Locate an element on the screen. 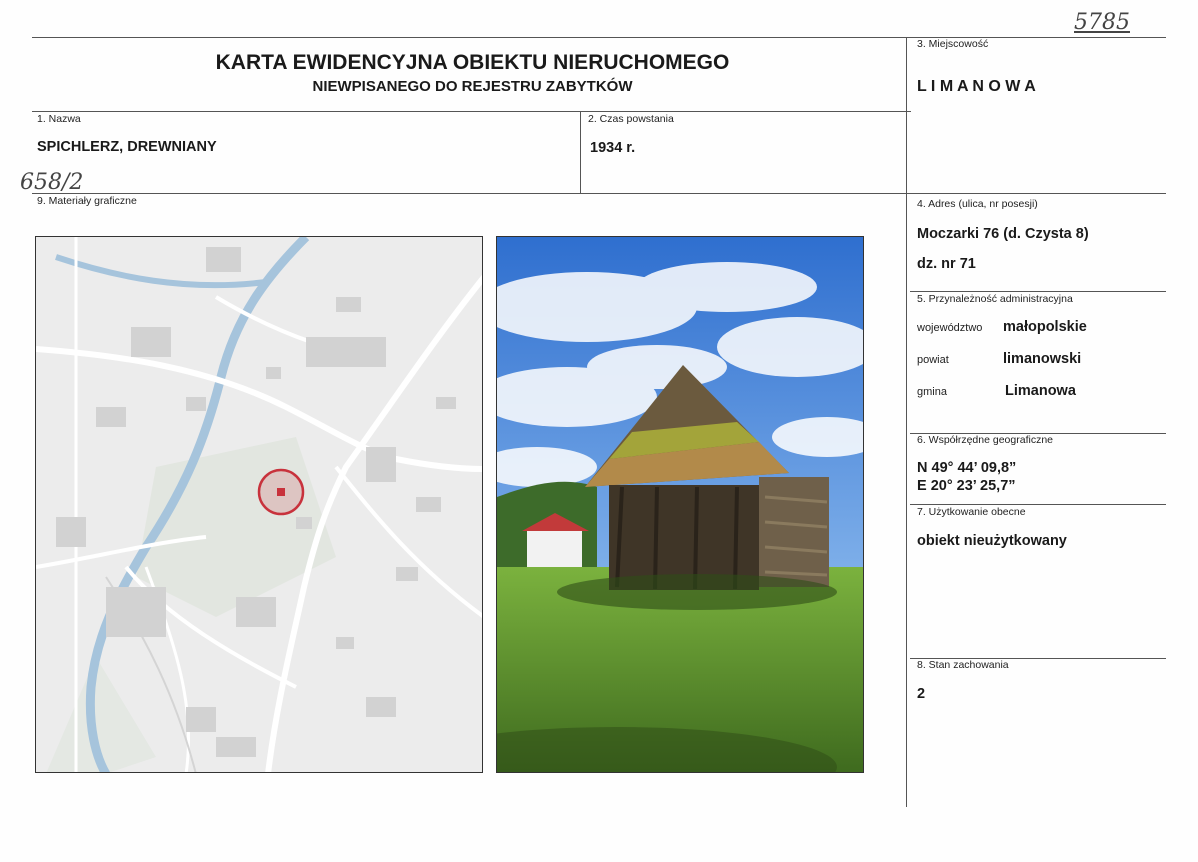 The width and height of the screenshot is (1198, 862). wspolrzedne-label: 6. Współrzędne geograficzne is located at coordinates (985, 440).